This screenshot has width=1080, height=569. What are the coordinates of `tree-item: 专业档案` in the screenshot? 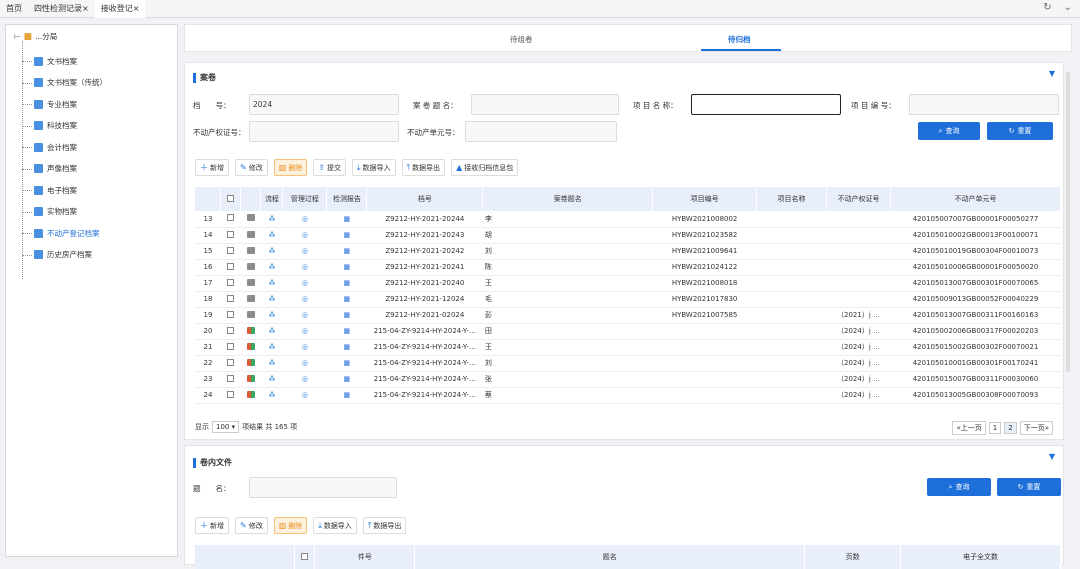 It's located at (55, 104).